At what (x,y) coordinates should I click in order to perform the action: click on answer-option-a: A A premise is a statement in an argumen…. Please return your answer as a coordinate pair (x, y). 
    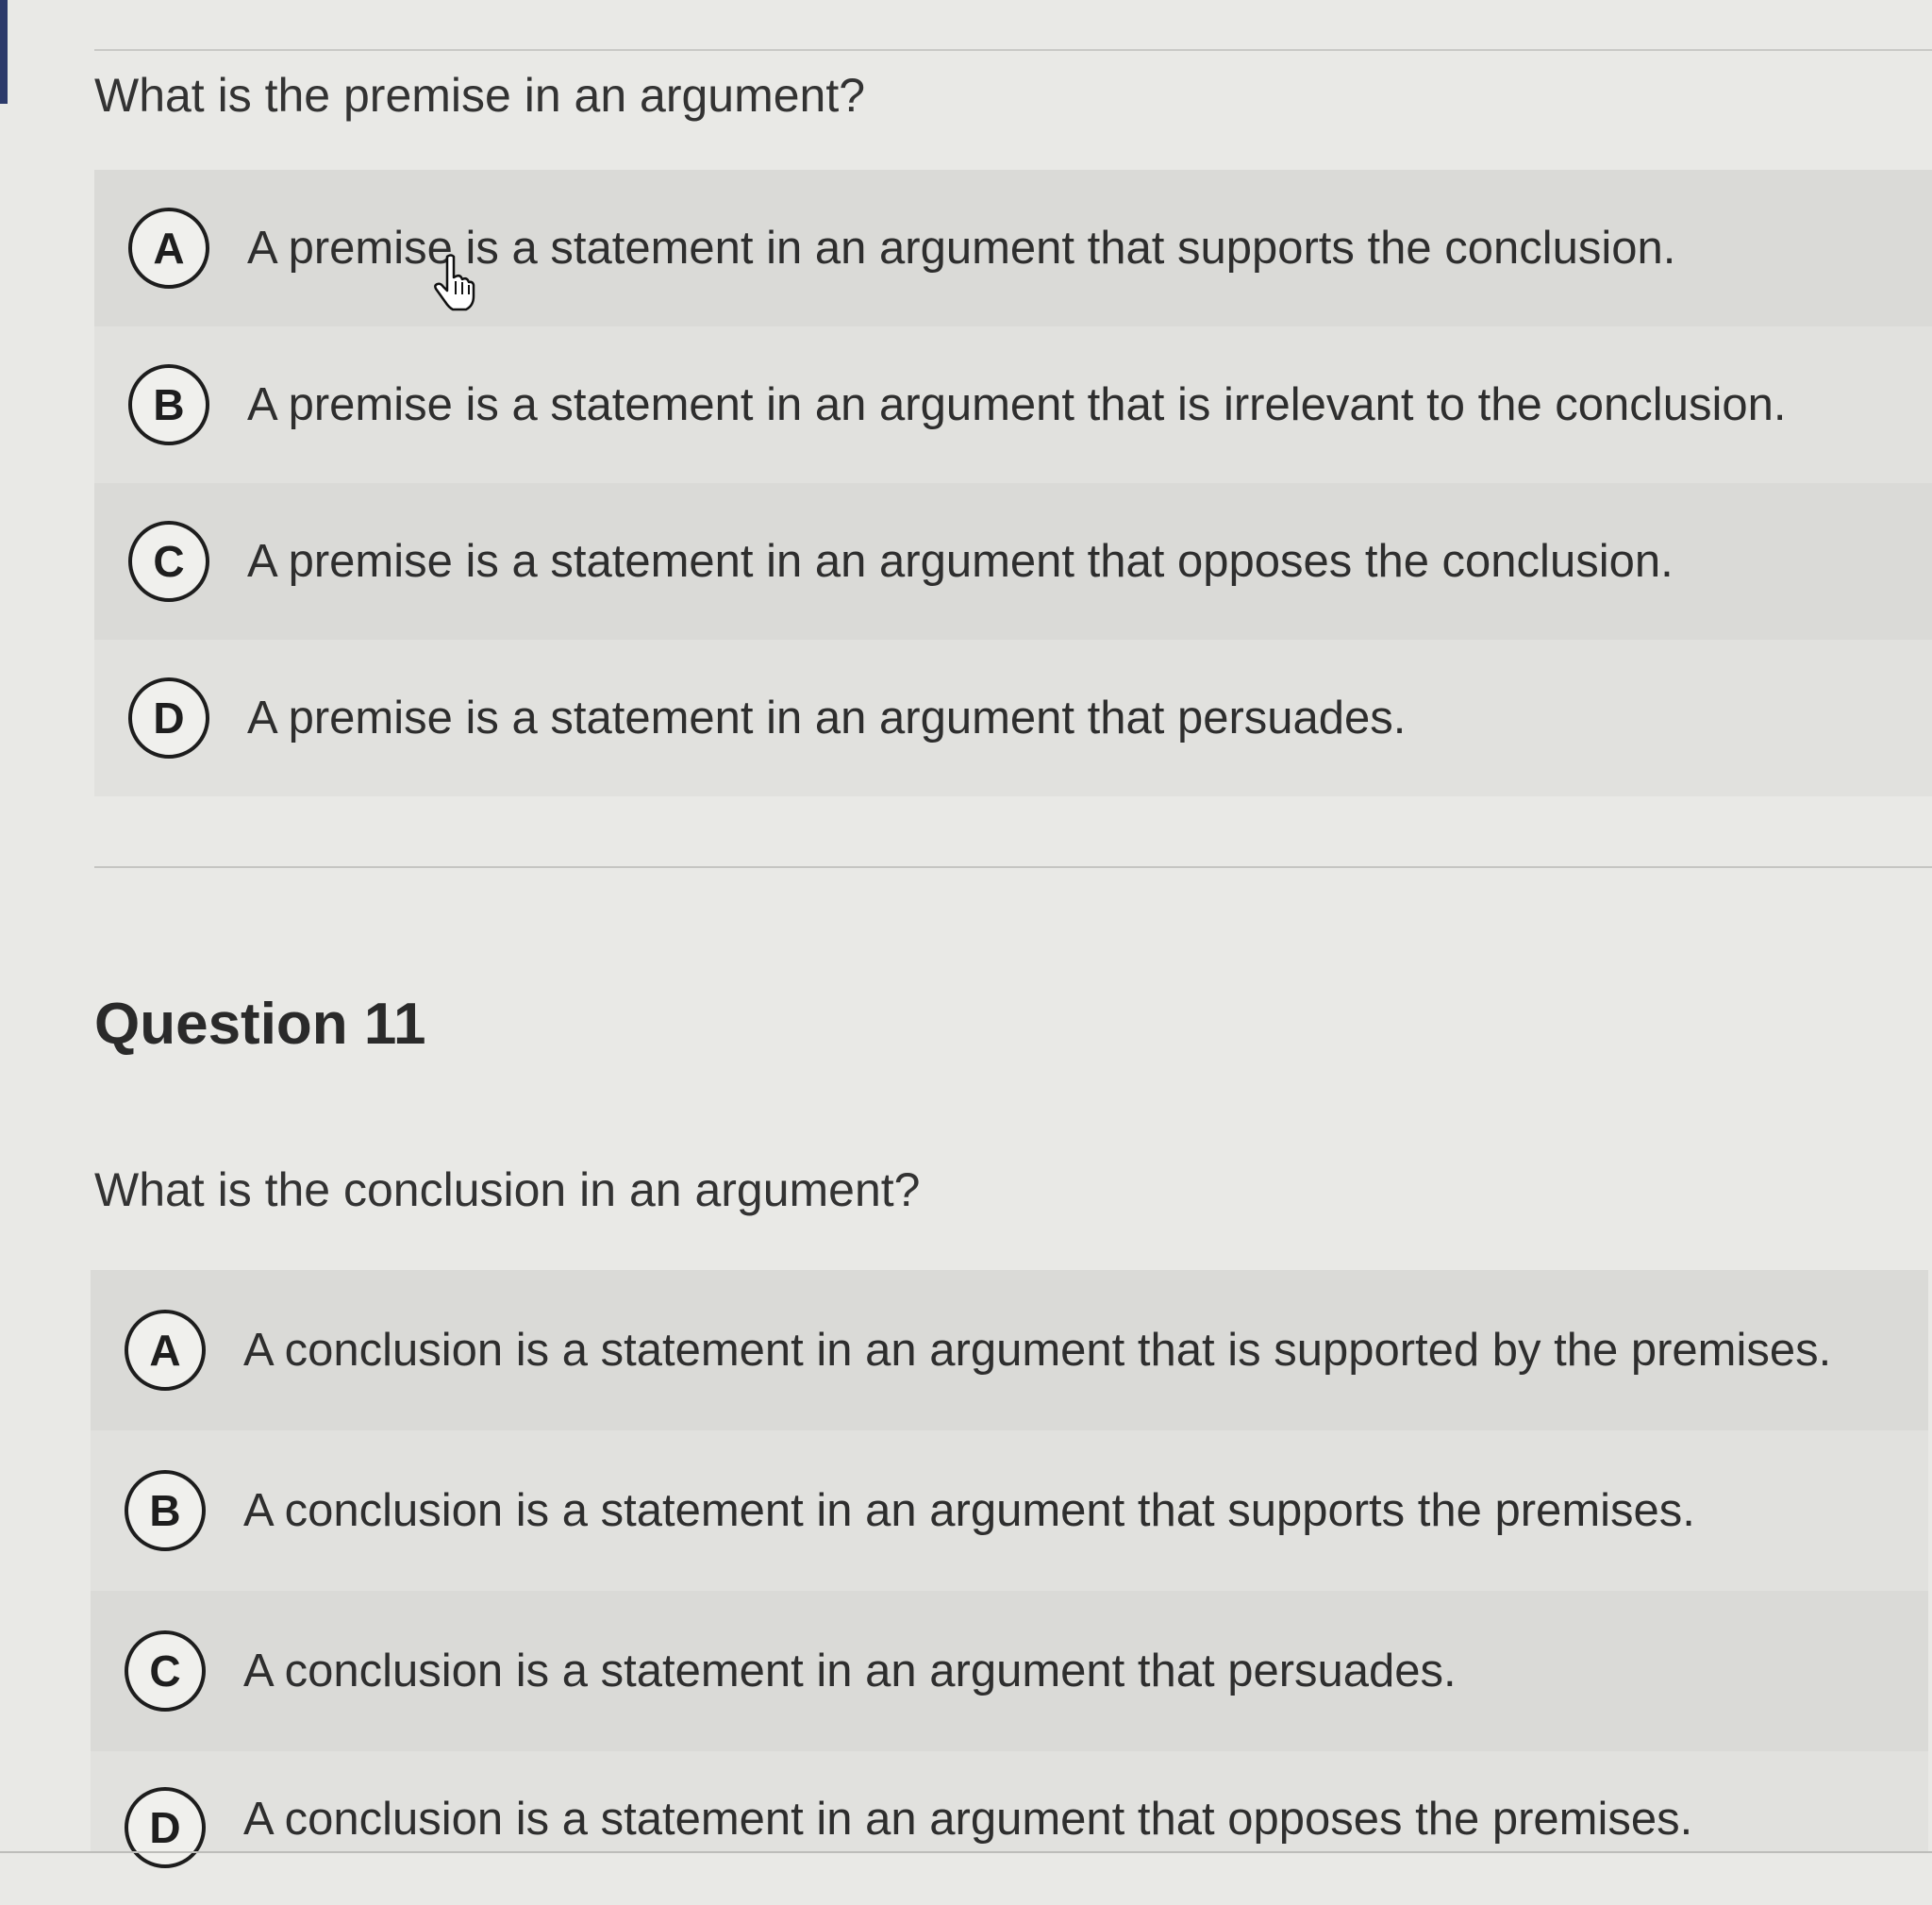
    Looking at the image, I should click on (1013, 248).